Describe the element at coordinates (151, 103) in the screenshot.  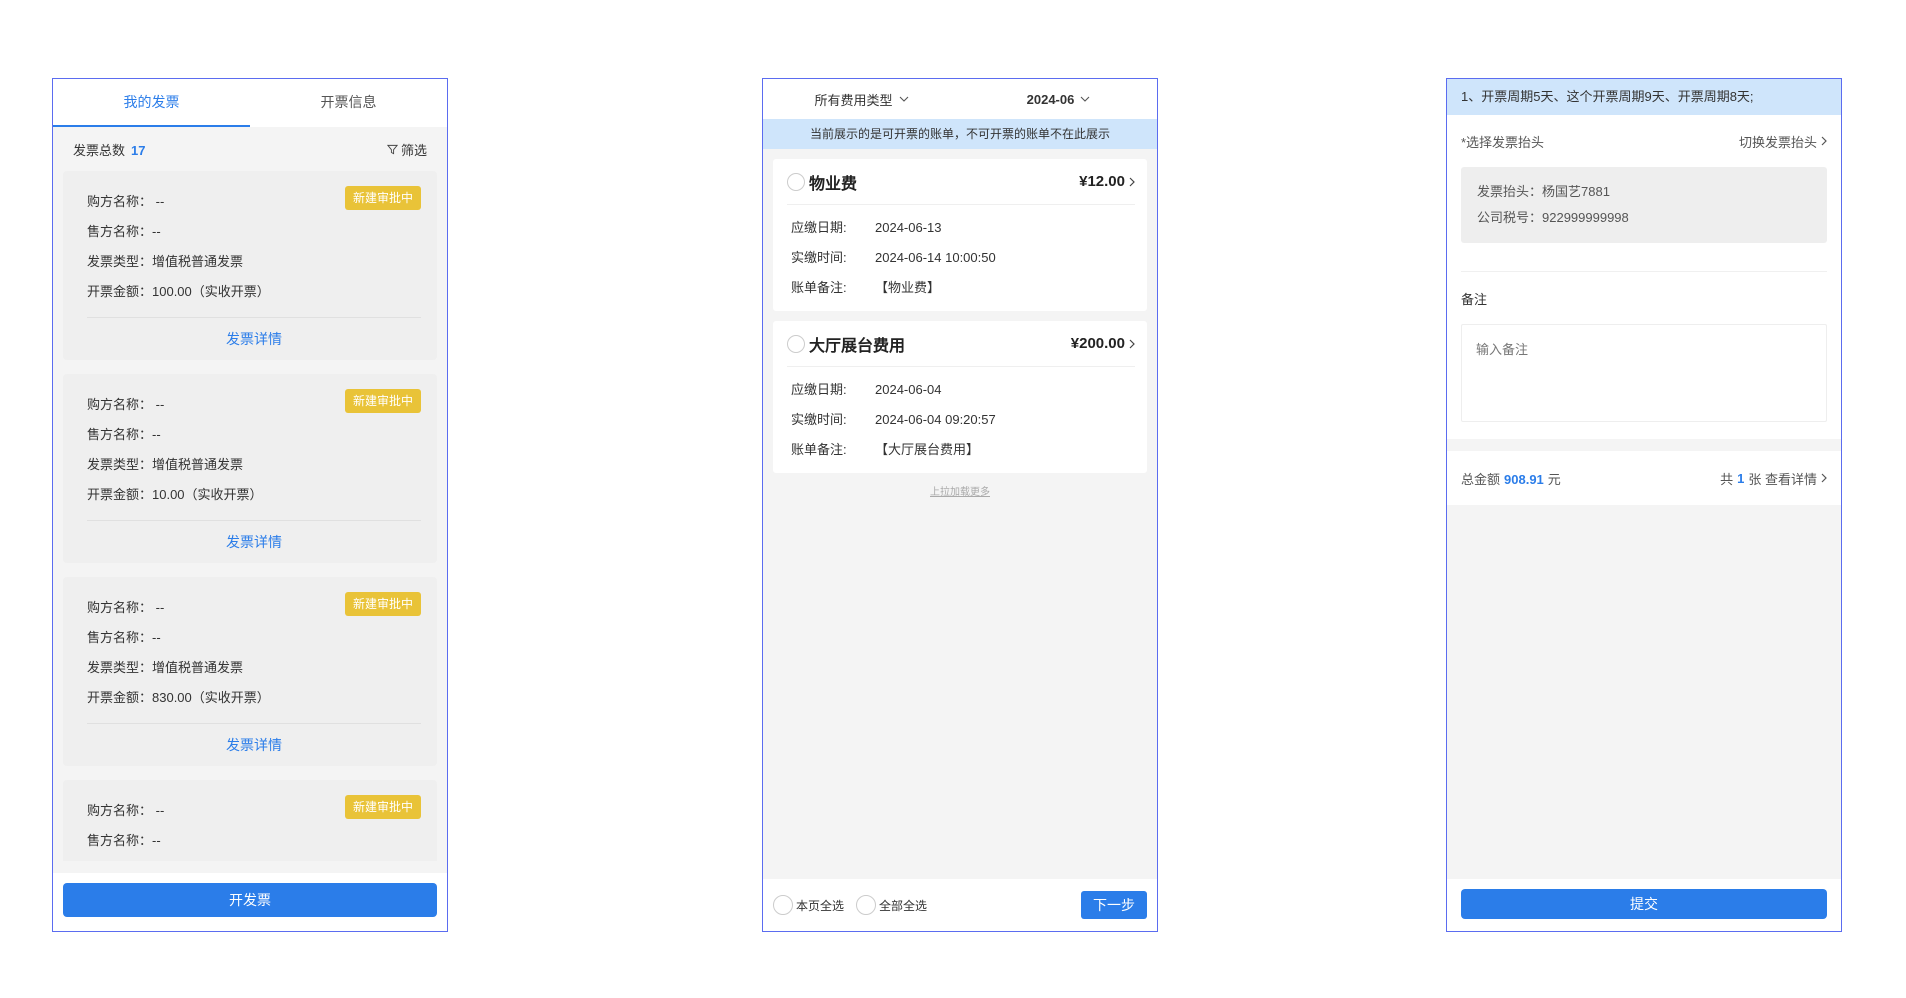
I see `tab-my-invoices: 我的发票` at that location.